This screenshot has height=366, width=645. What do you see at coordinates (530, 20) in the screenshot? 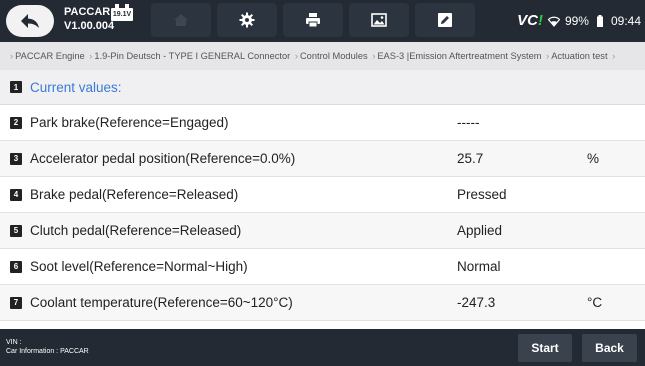
I see `vci-indicator: VC!` at bounding box center [530, 20].